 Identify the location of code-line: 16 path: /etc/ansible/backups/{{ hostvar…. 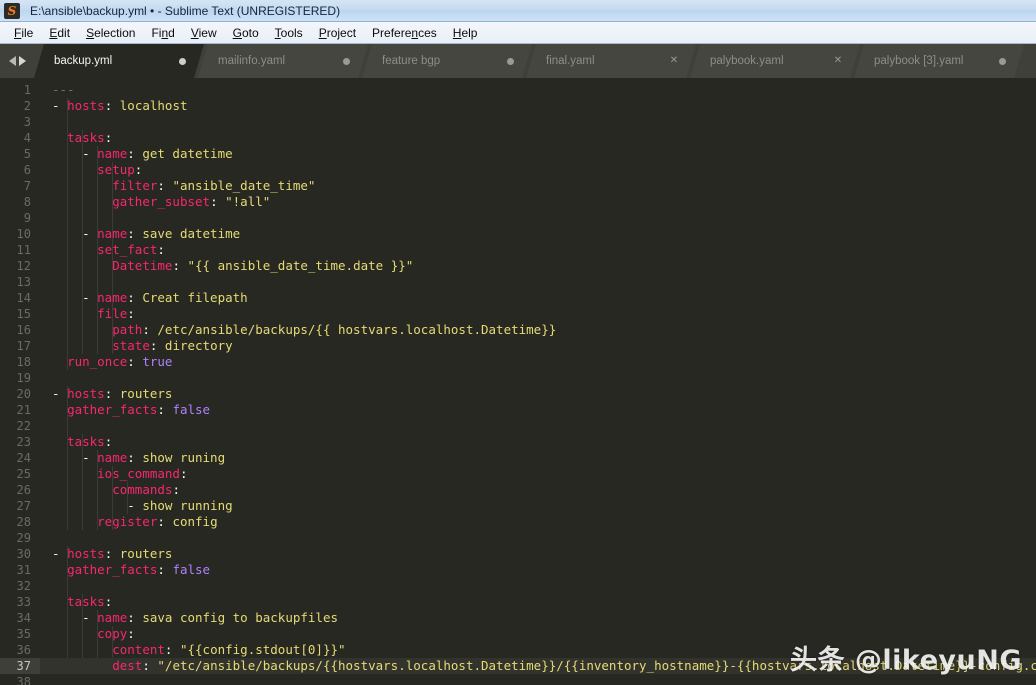
(518, 330).